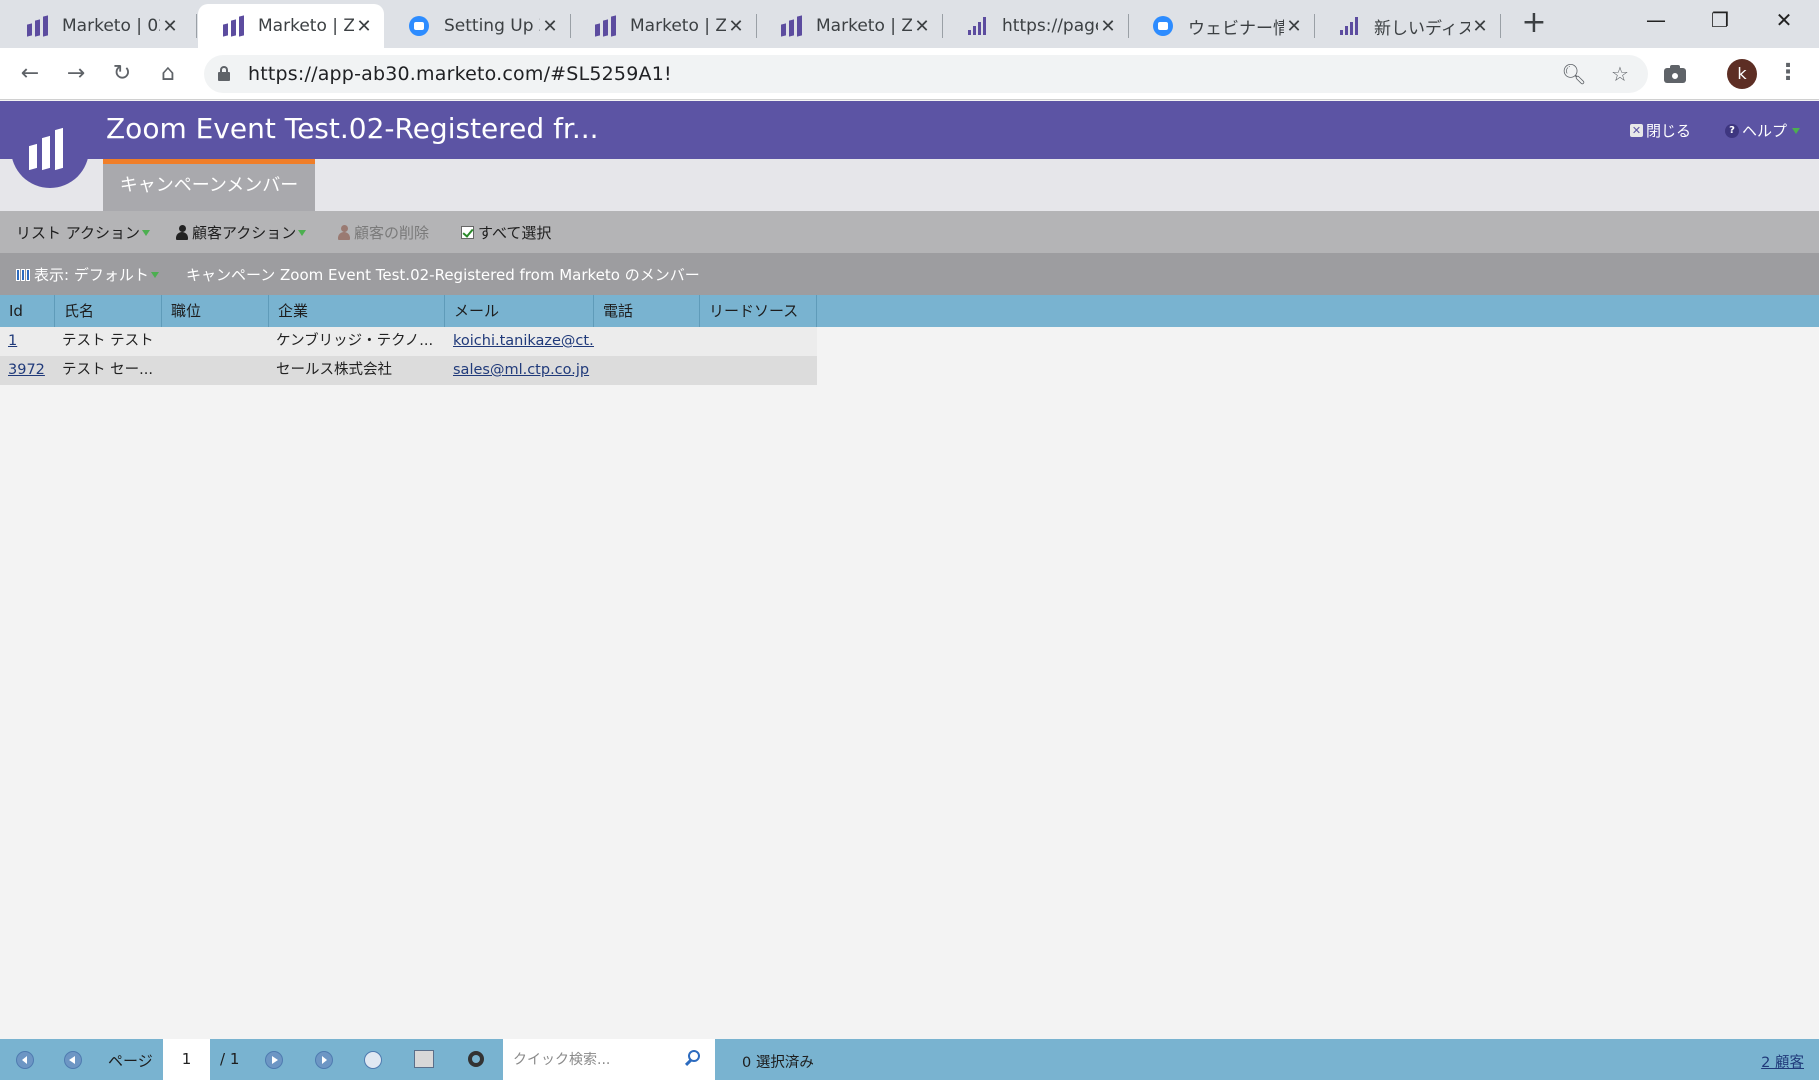 Image resolution: width=1819 pixels, height=1080 pixels. What do you see at coordinates (196, 26) in the screenshot?
I see `tab-divider` at bounding box center [196, 26].